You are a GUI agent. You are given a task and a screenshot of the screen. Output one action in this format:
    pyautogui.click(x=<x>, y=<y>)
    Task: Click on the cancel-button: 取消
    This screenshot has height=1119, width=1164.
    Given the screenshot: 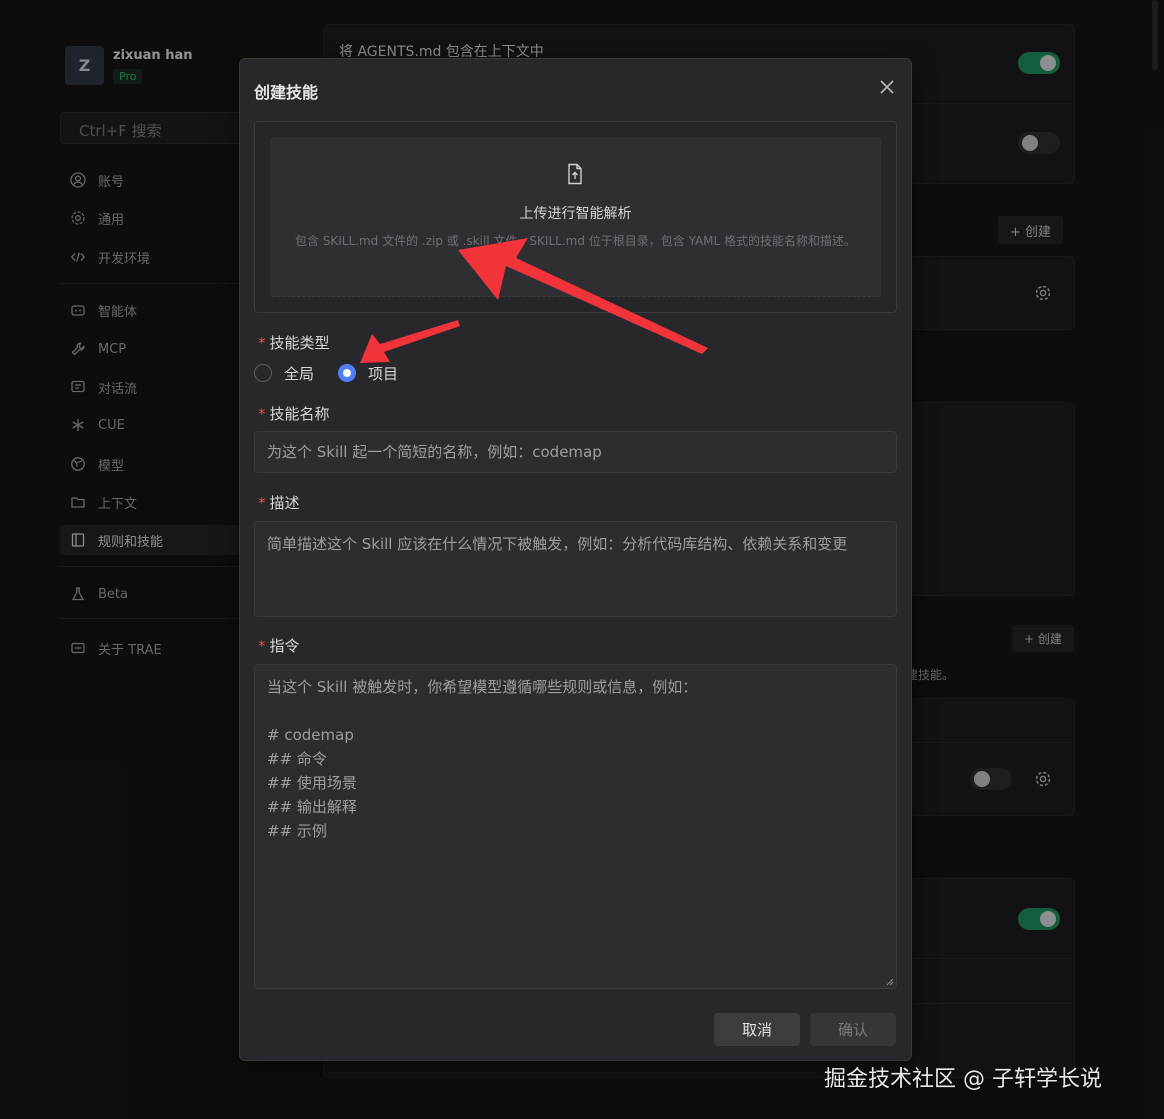 What is the action you would take?
    pyautogui.click(x=757, y=1029)
    